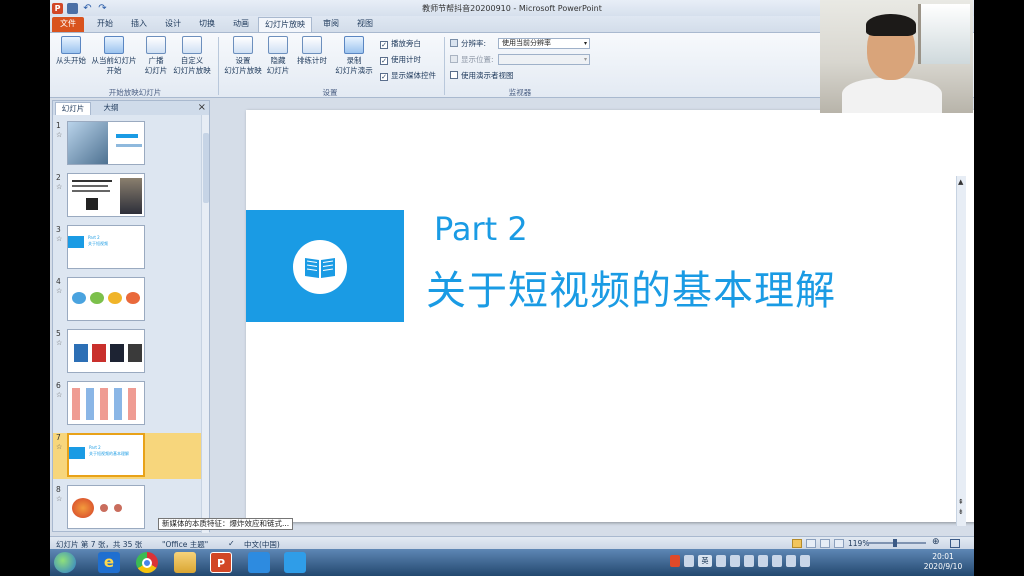 The height and width of the screenshot is (576, 1024). Describe the element at coordinates (354, 56) in the screenshot. I see `record-slide-show-button: 录制 幻灯片演示` at that location.